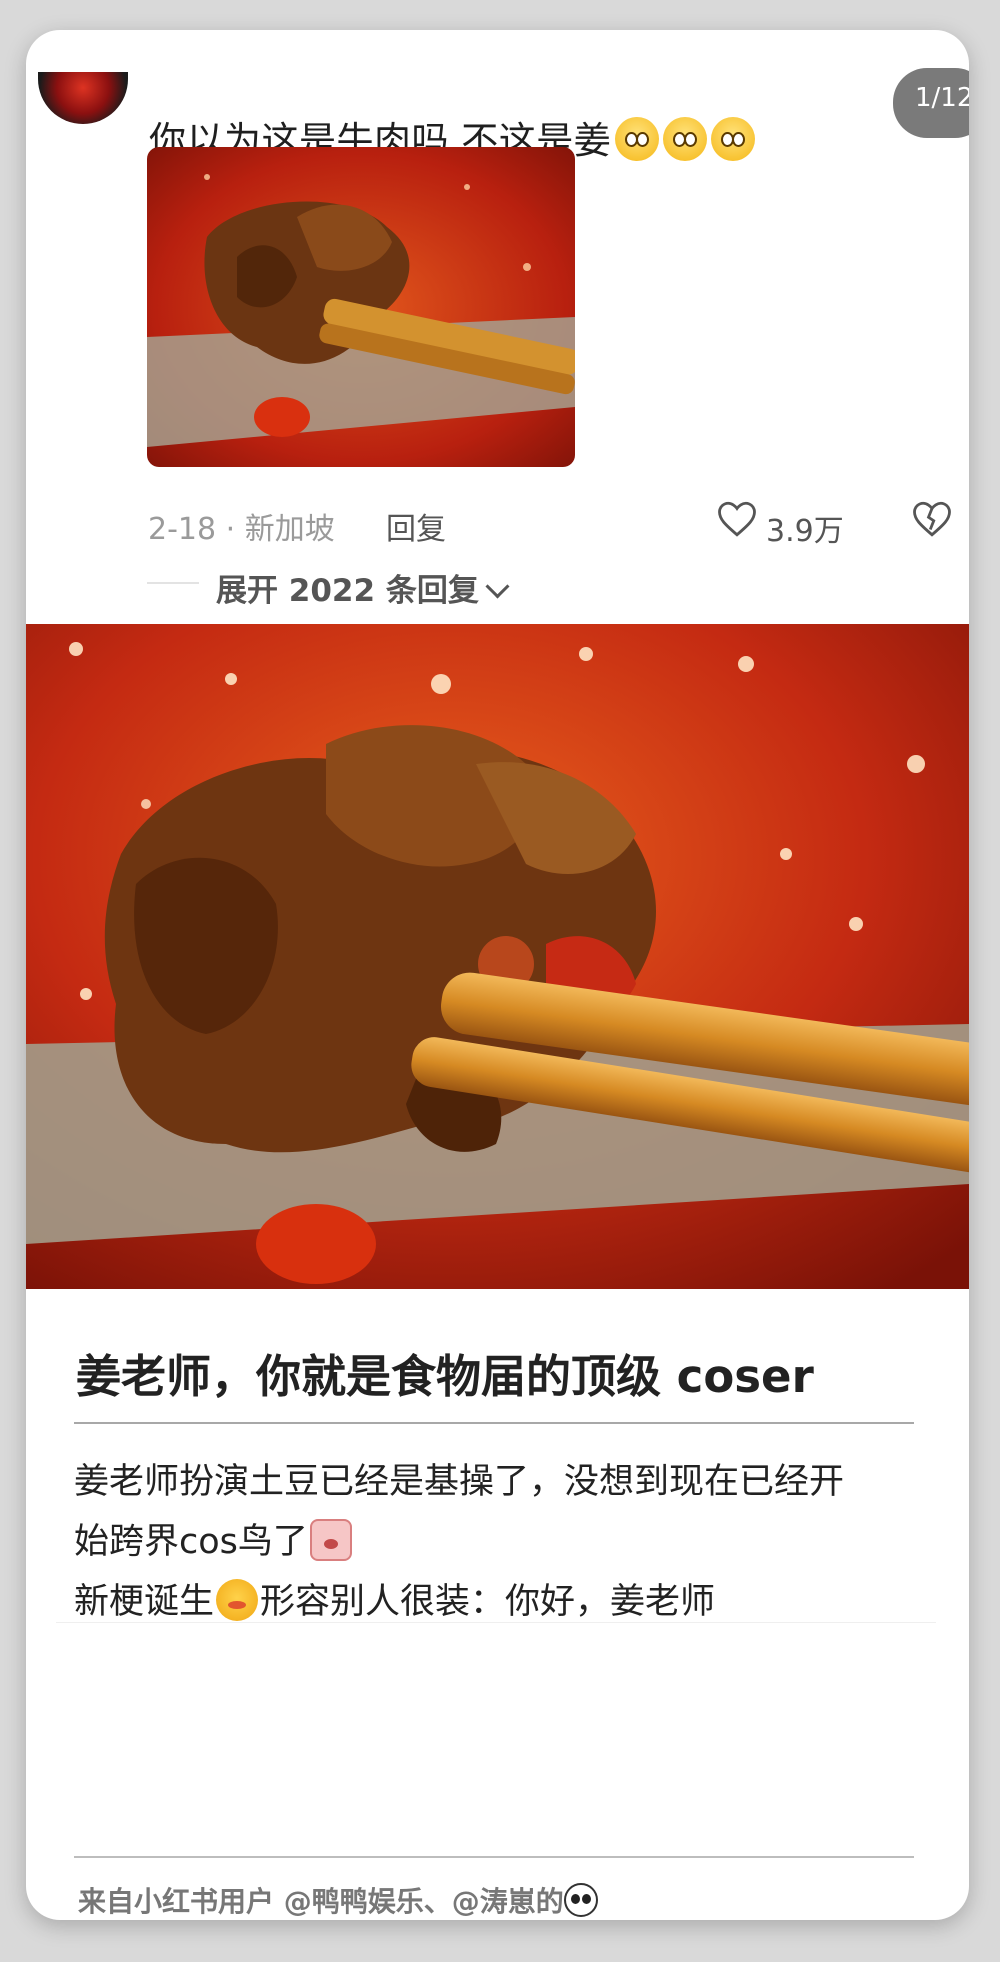 This screenshot has height=1962, width=1000. I want to click on expand-replies-label: 展开 2022 条回复, so click(347, 591).